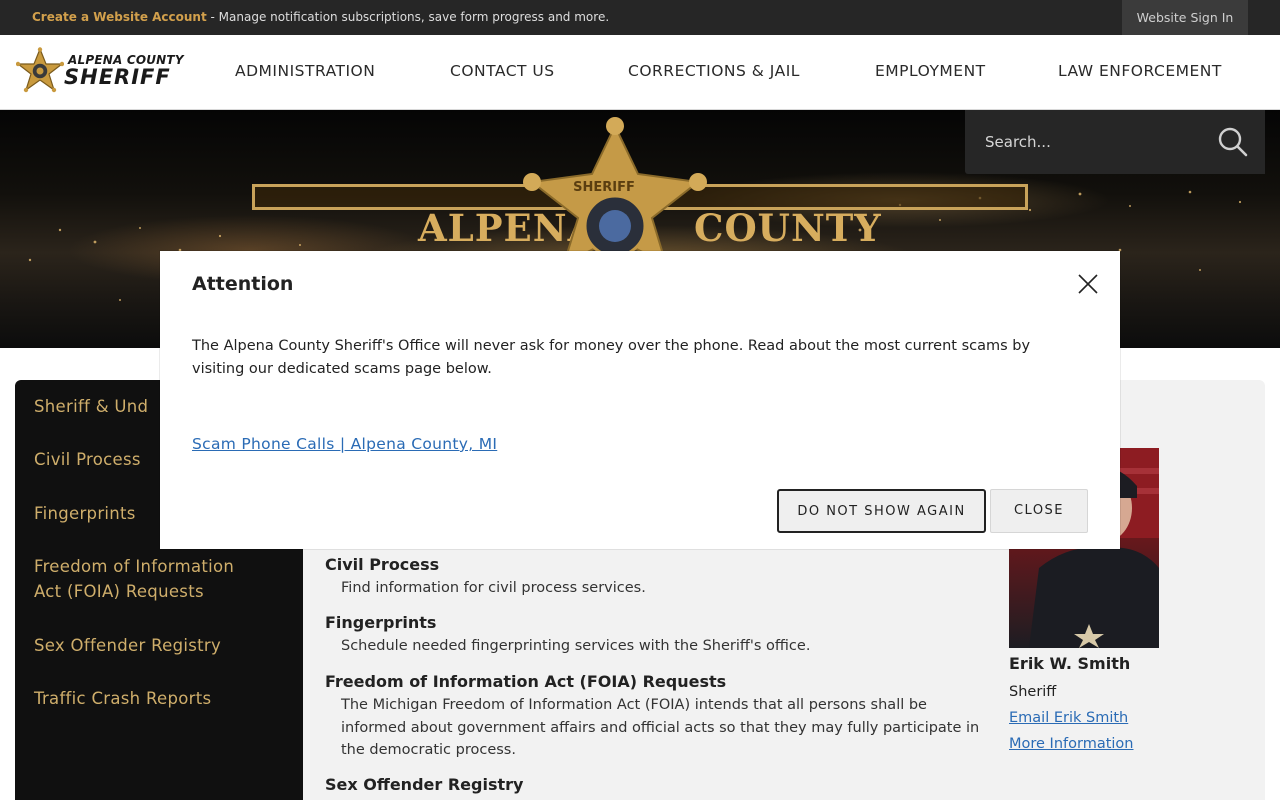  What do you see at coordinates (344, 444) in the screenshot?
I see `scam-phone-calls-link: Scam Phone Calls | Alpena County, MI` at bounding box center [344, 444].